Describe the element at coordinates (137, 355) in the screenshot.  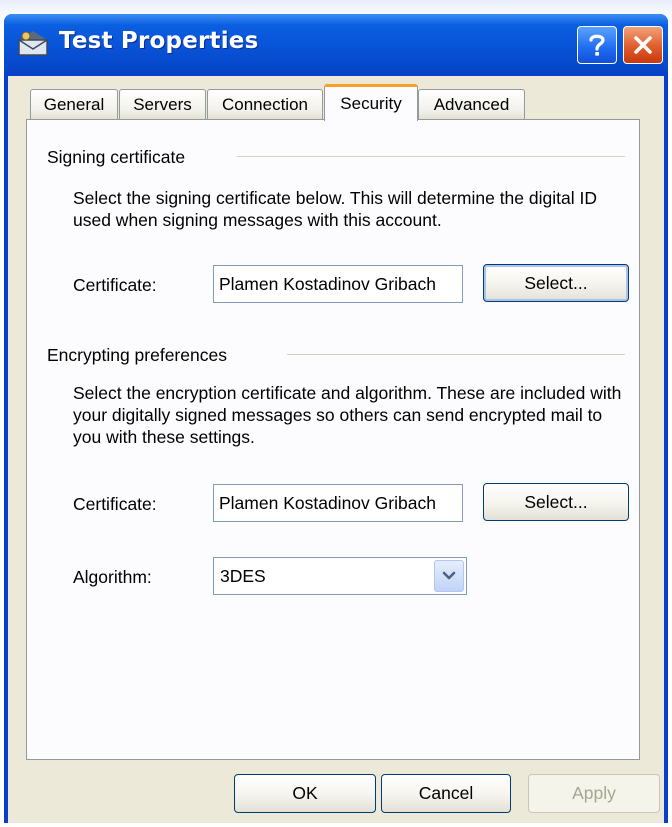
I see `encrypting-section-title: Encrypting preferences` at that location.